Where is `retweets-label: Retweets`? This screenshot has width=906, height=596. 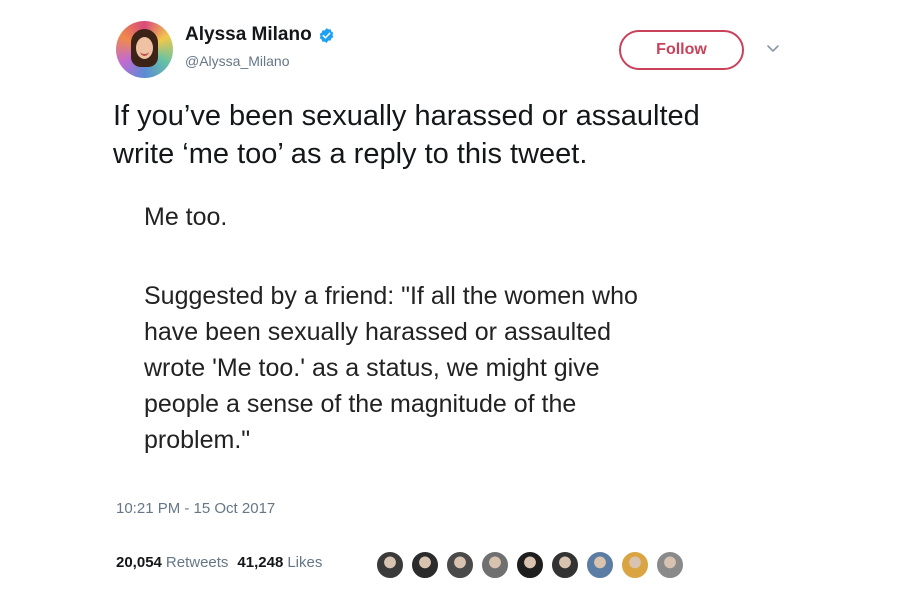 retweets-label: Retweets is located at coordinates (197, 562).